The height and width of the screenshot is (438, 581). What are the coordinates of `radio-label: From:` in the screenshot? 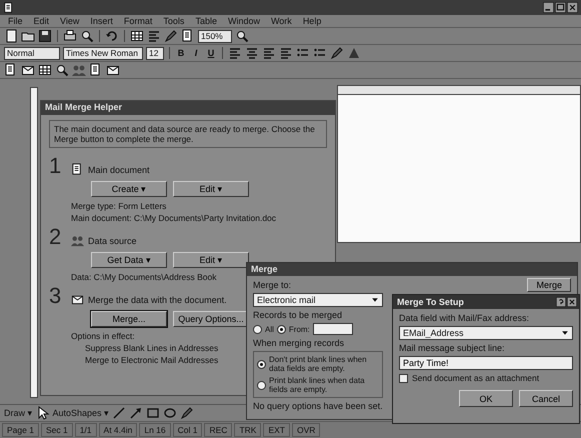 It's located at (299, 329).